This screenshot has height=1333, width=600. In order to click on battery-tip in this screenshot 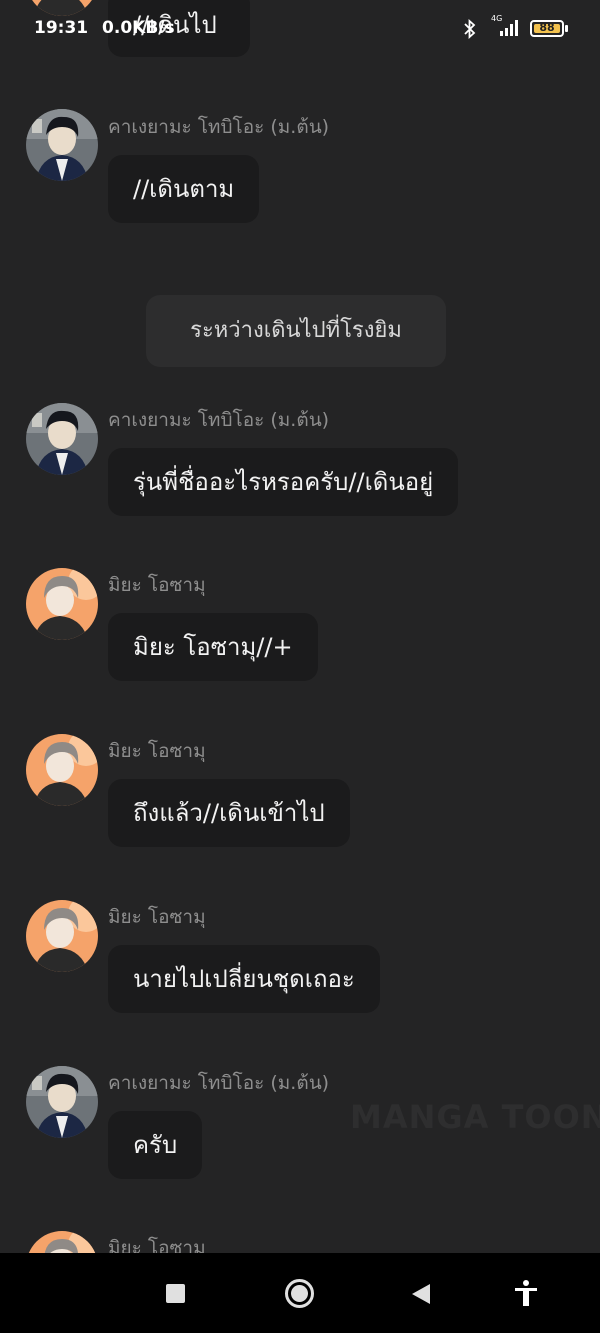, I will do `click(566, 28)`.